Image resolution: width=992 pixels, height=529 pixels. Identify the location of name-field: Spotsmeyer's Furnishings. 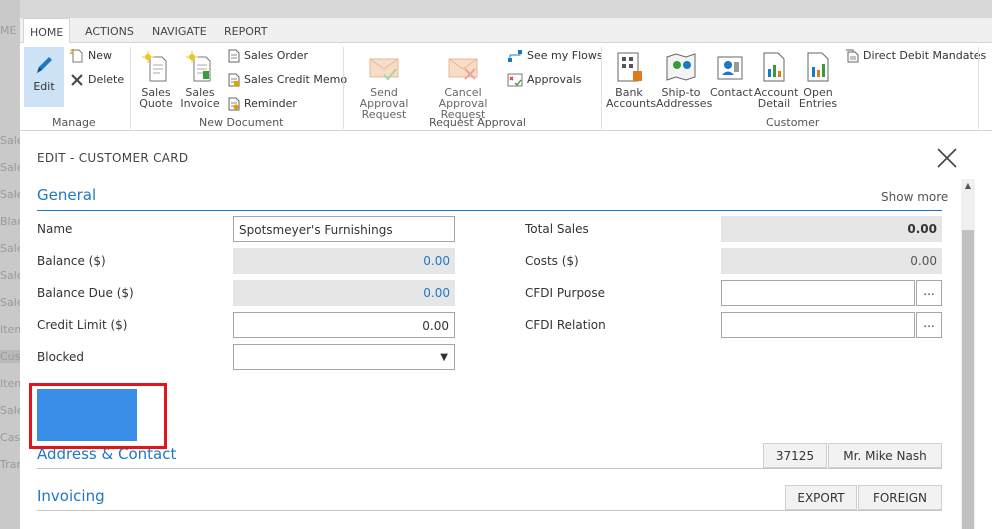
(344, 229).